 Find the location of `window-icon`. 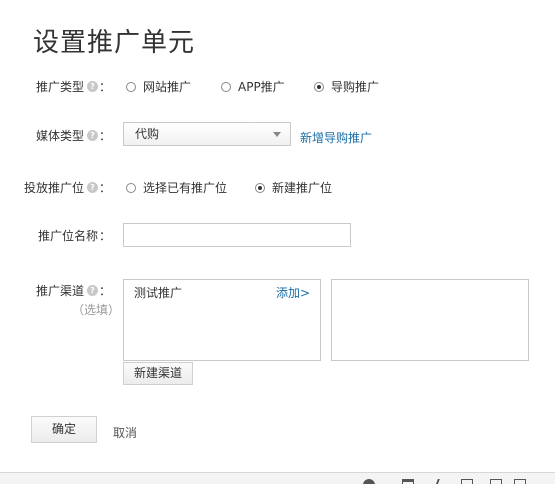

window-icon is located at coordinates (408, 481).